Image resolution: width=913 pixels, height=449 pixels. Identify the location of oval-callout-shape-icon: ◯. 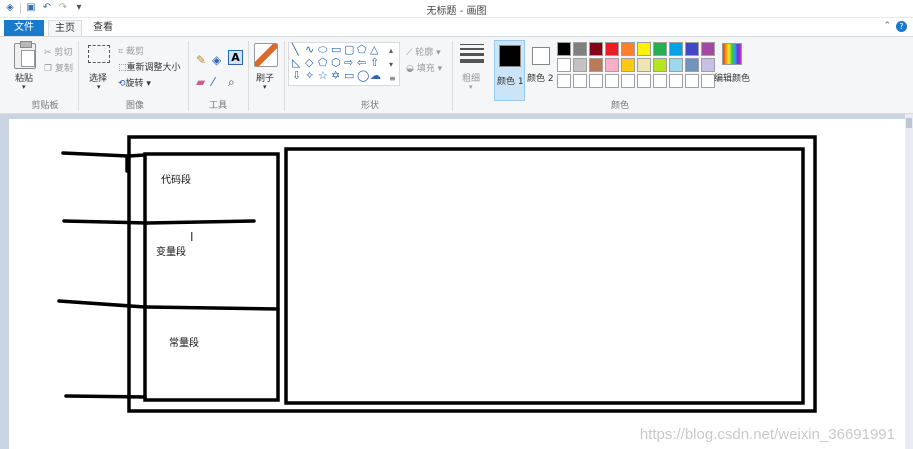
(363, 76).